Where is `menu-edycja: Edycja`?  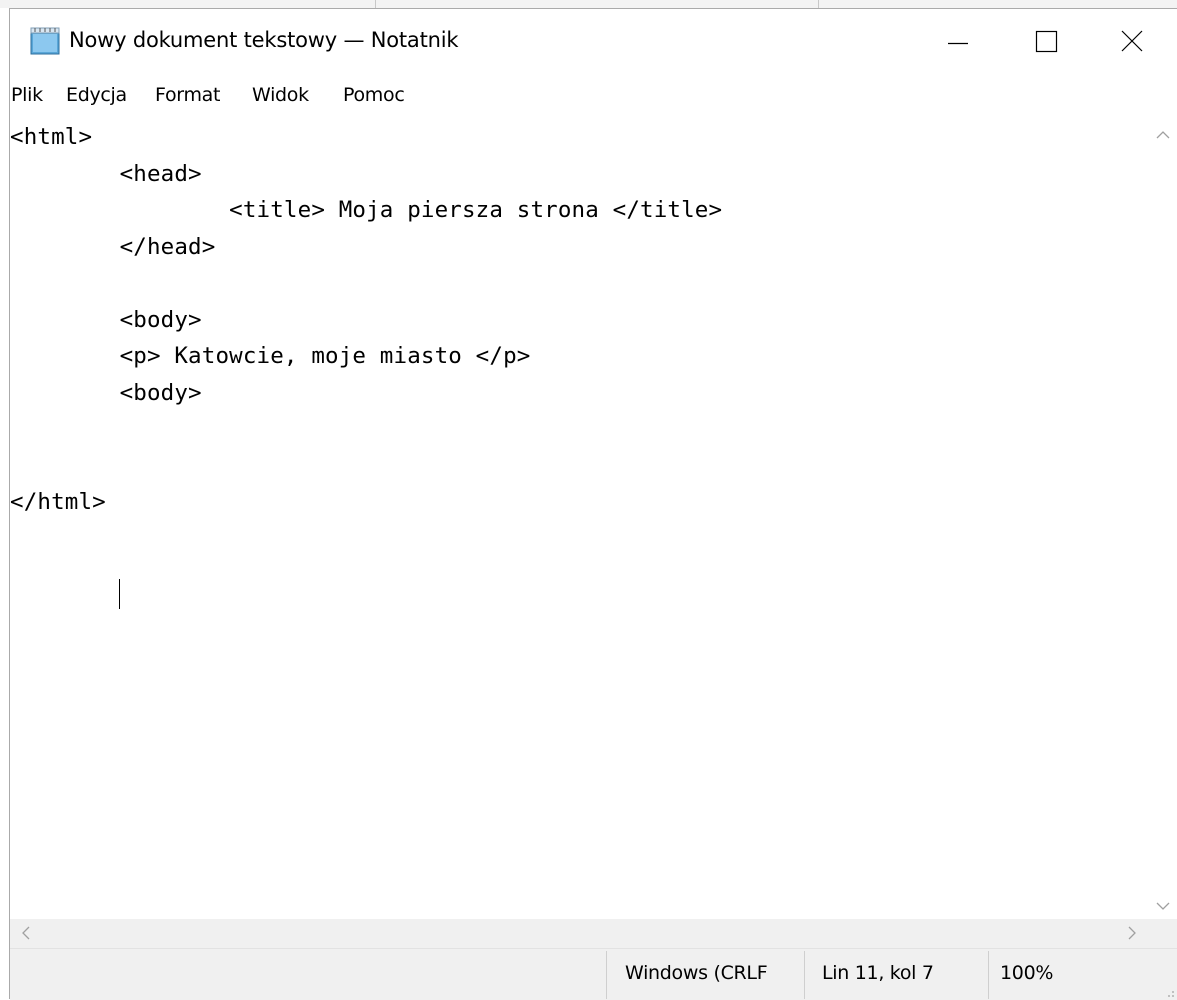 menu-edycja: Edycja is located at coordinates (96, 95).